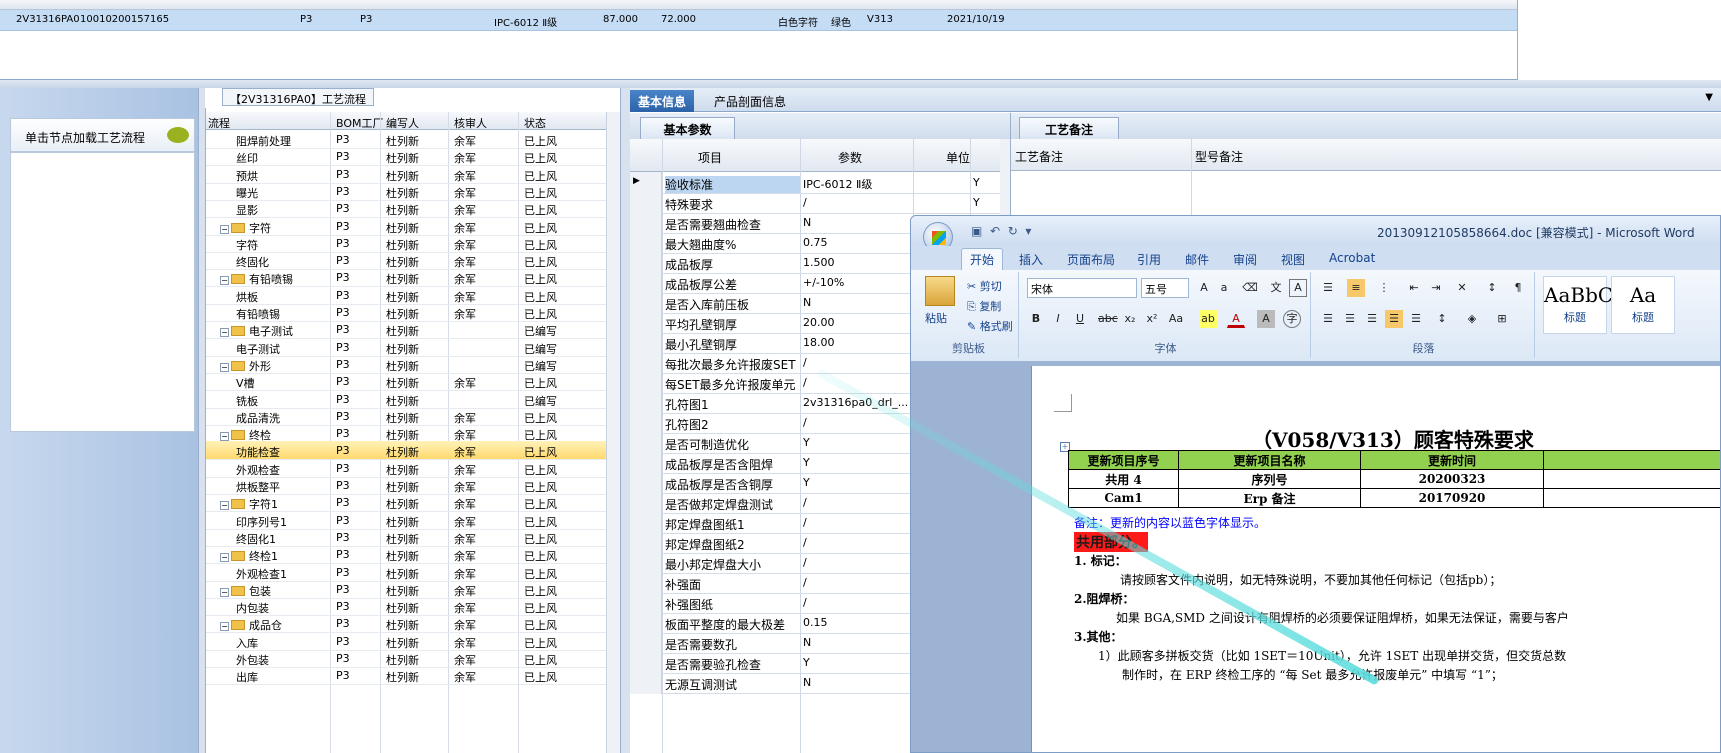  Describe the element at coordinates (1352, 258) in the screenshot. I see `ribbon-tab-acrobat: Acrobat` at that location.